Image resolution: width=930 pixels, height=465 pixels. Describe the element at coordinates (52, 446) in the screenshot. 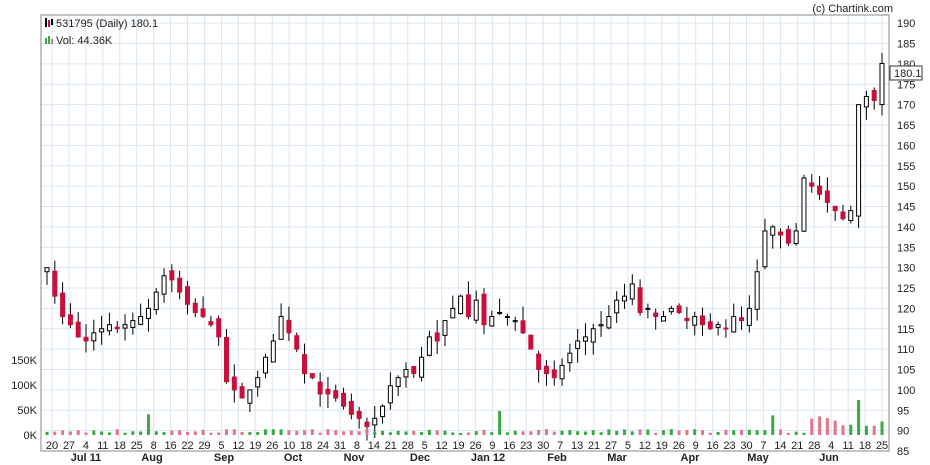

I see `date-tick-label: 20` at that location.